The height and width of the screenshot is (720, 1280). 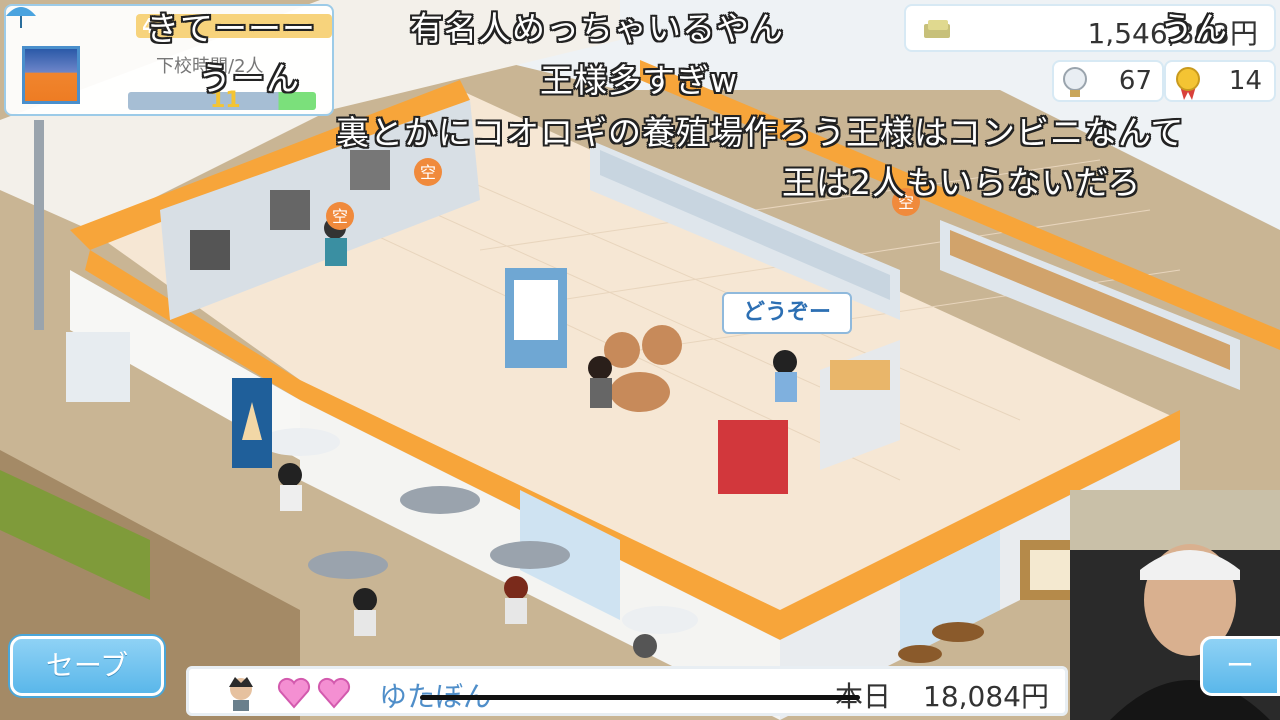 What do you see at coordinates (428, 172) in the screenshot?
I see `empty-sign-label-1: 空` at bounding box center [428, 172].